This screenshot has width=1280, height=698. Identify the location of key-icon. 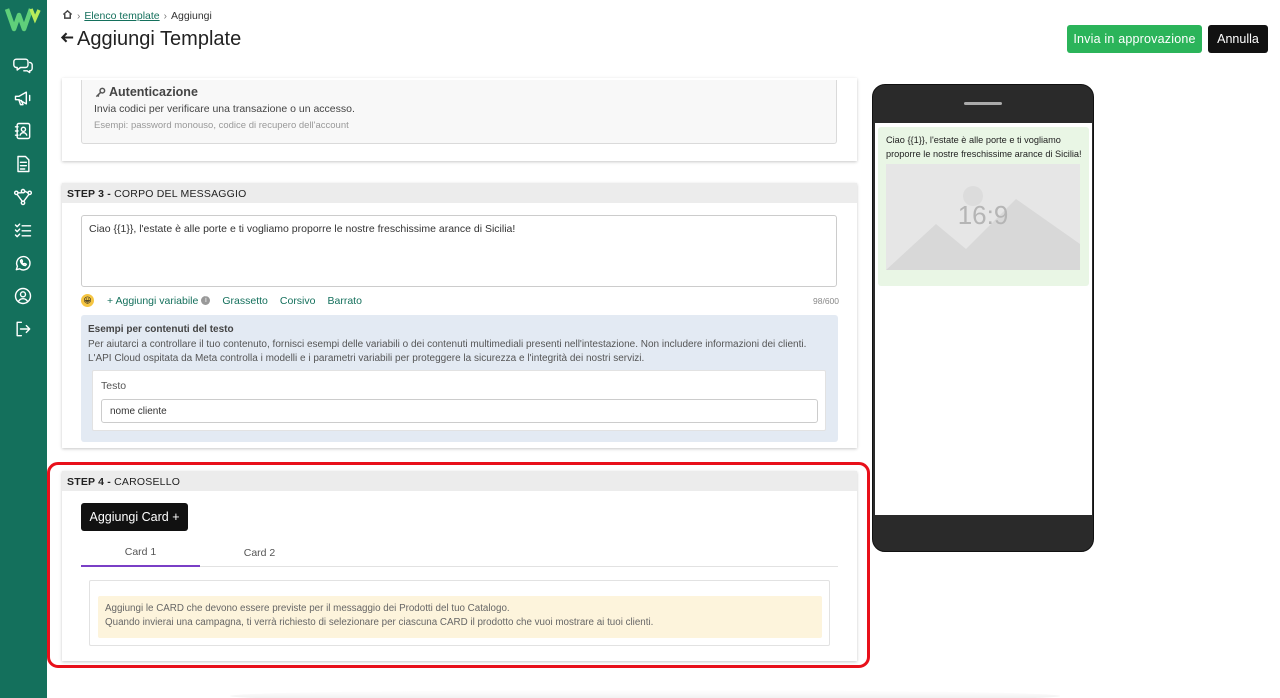
(100, 92).